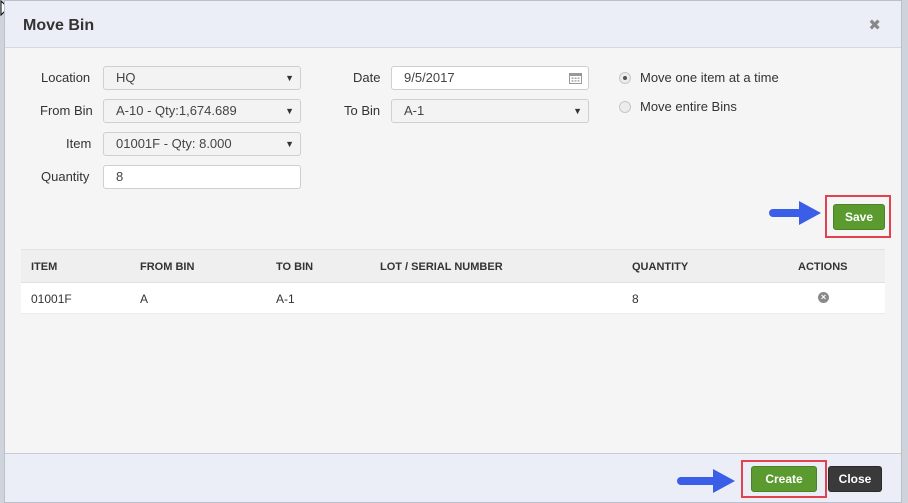  I want to click on save-button: Save, so click(859, 217).